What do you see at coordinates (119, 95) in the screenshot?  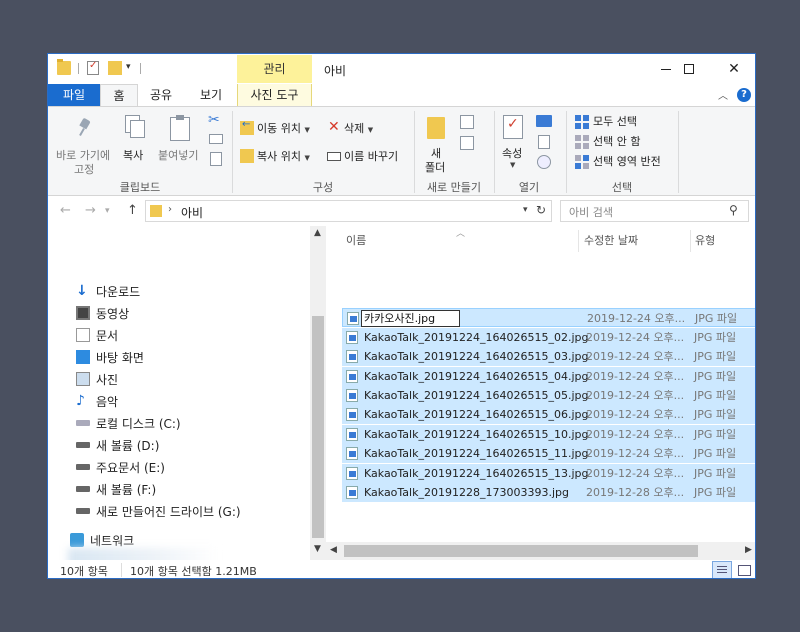 I see `tab-home: 홈` at bounding box center [119, 95].